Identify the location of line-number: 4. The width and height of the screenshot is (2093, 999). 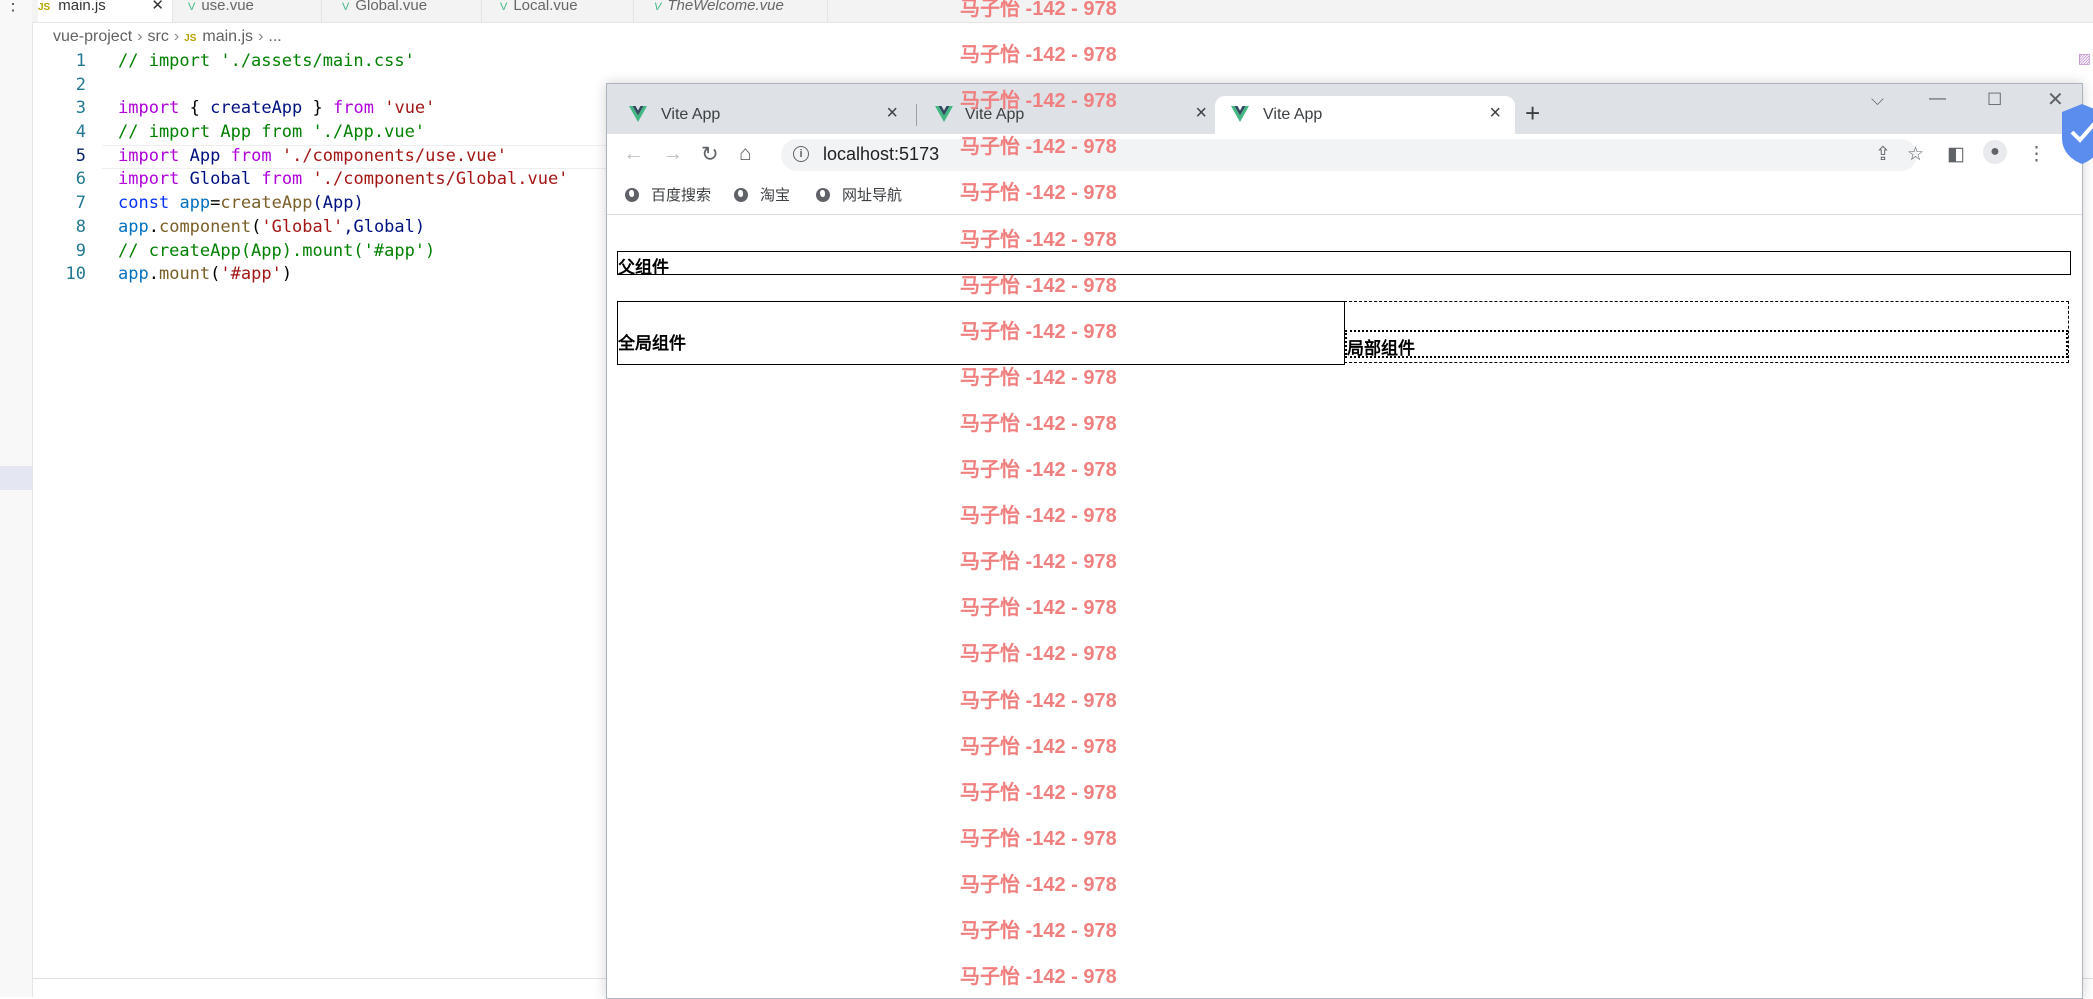
(80, 132).